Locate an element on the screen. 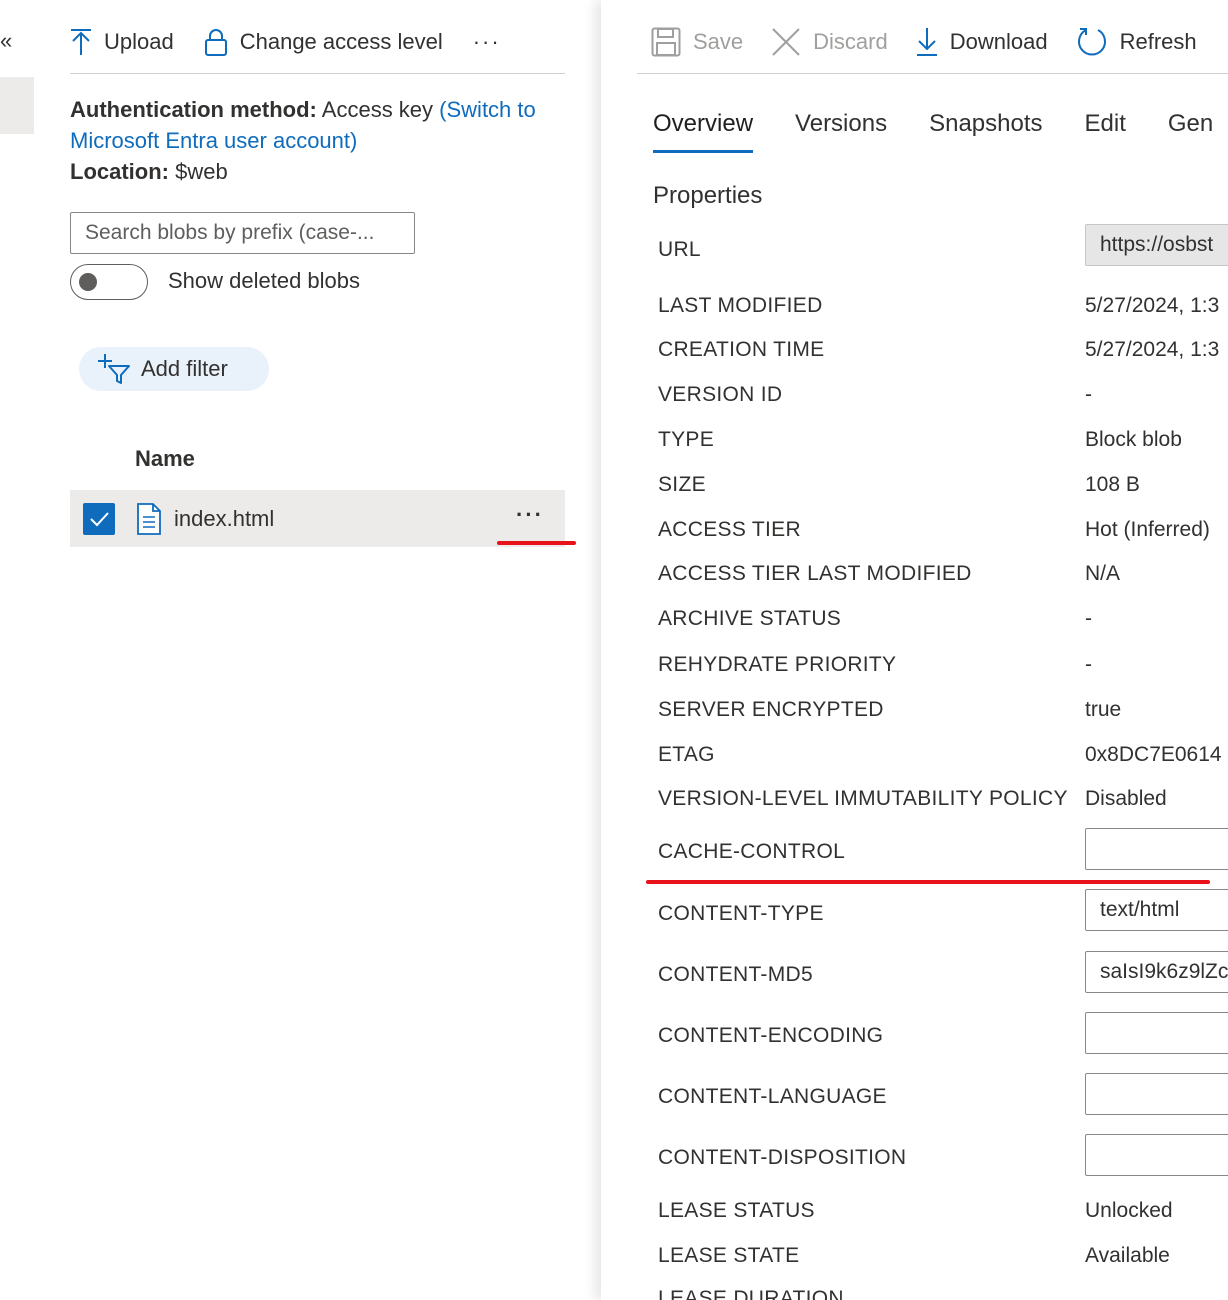 Image resolution: width=1228 pixels, height=1300 pixels. collapse-nav-icon: « is located at coordinates (6, 41).